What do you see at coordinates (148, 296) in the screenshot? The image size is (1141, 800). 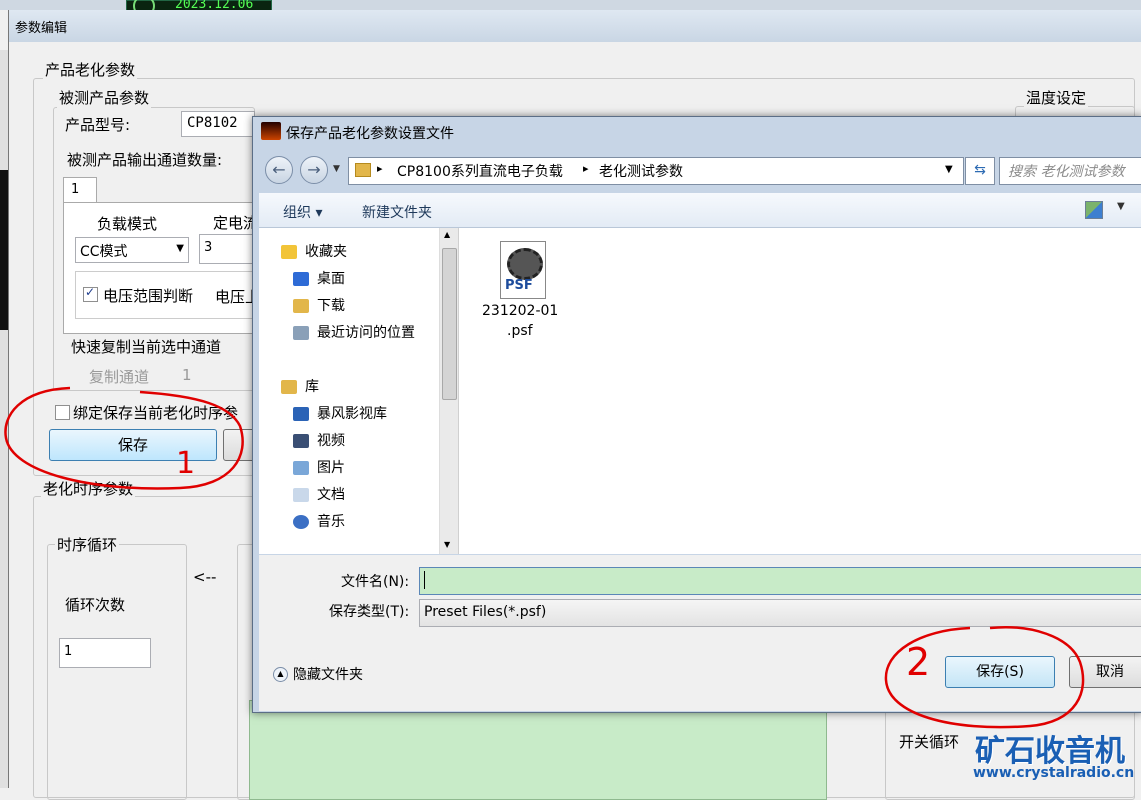 I see `voltage-range-label: 电压范围判断` at bounding box center [148, 296].